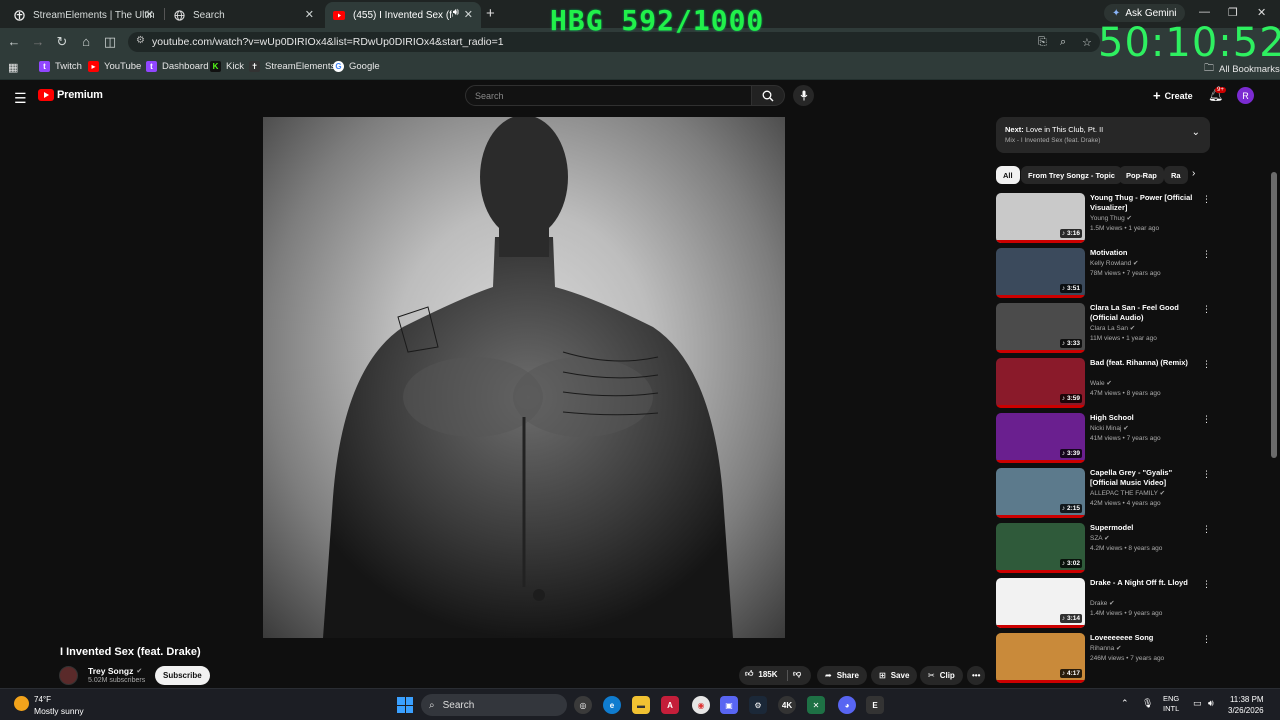  What do you see at coordinates (1146, 638) in the screenshot?
I see `recommendation-title: Loveeeeeee Song` at bounding box center [1146, 638].